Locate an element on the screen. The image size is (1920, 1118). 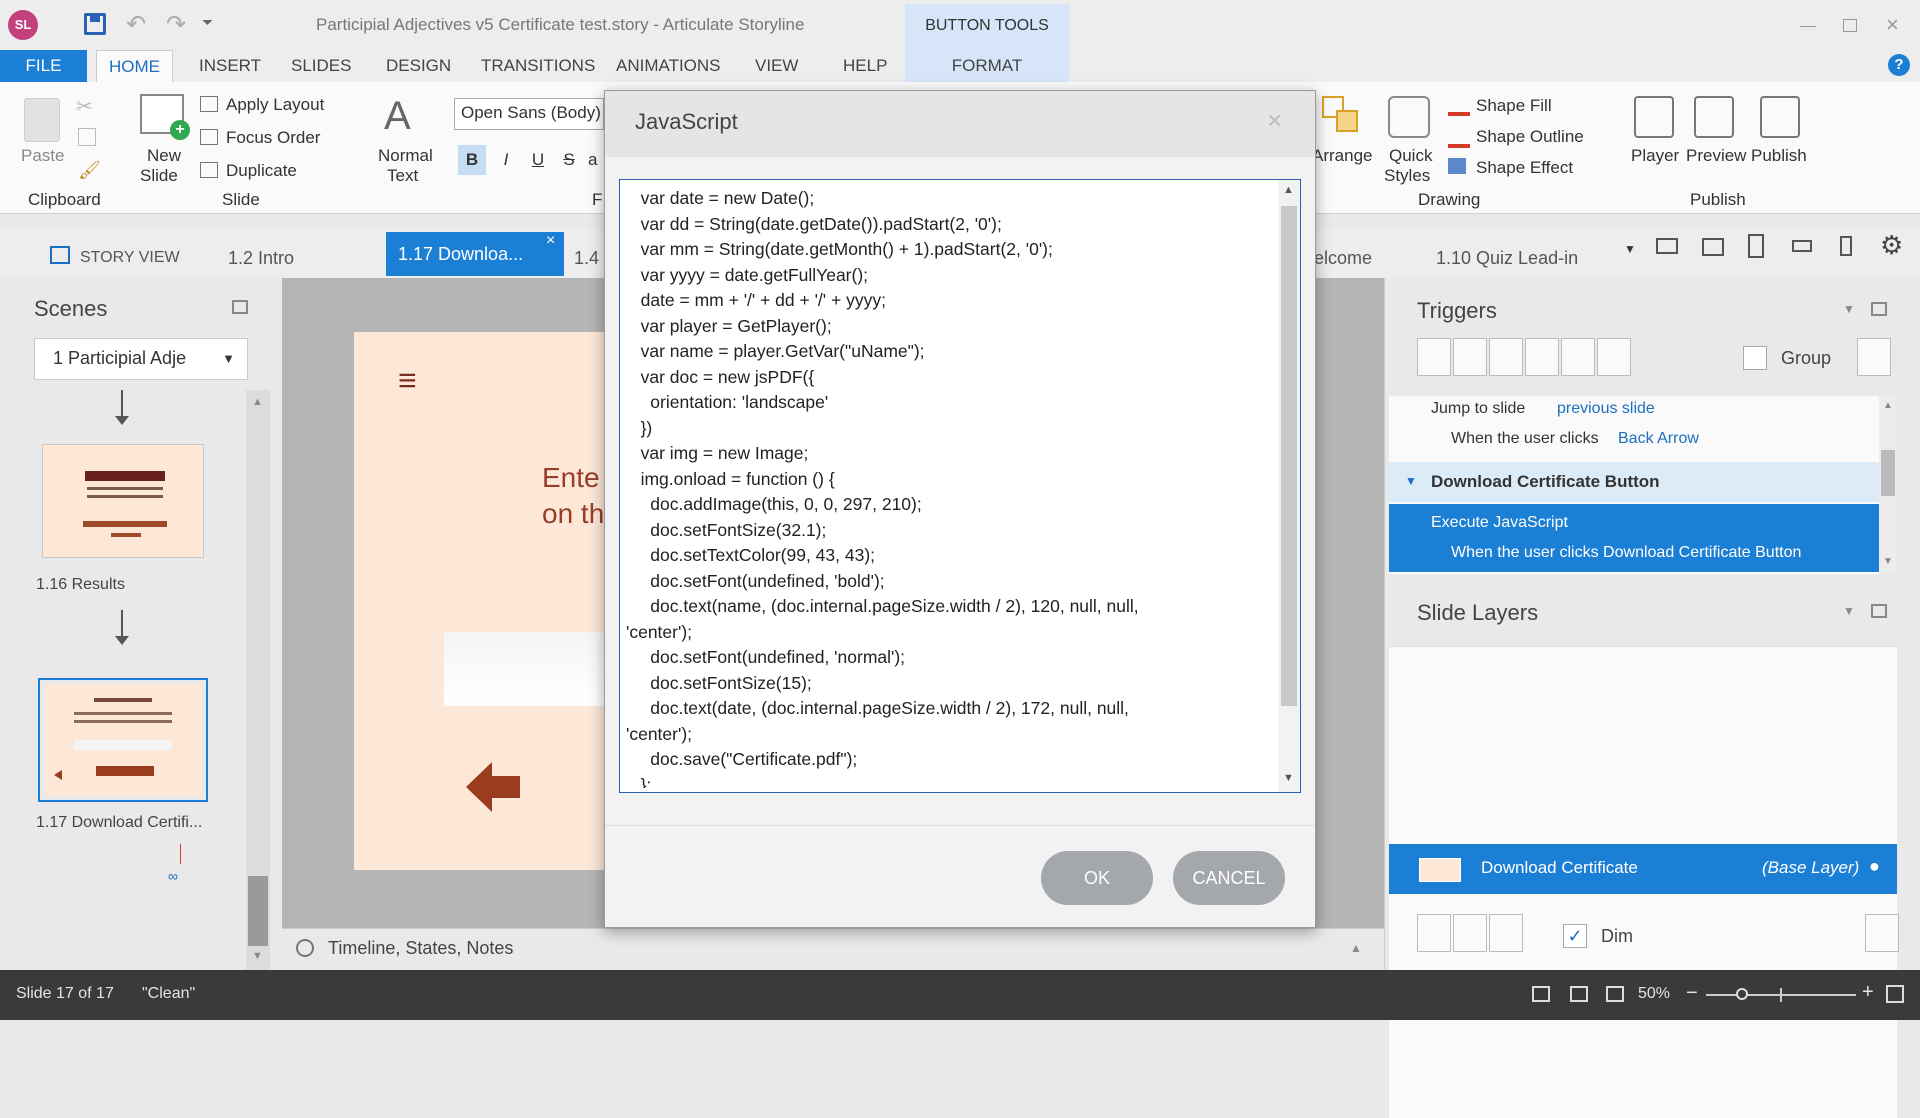
player-icon is located at coordinates (1654, 117).